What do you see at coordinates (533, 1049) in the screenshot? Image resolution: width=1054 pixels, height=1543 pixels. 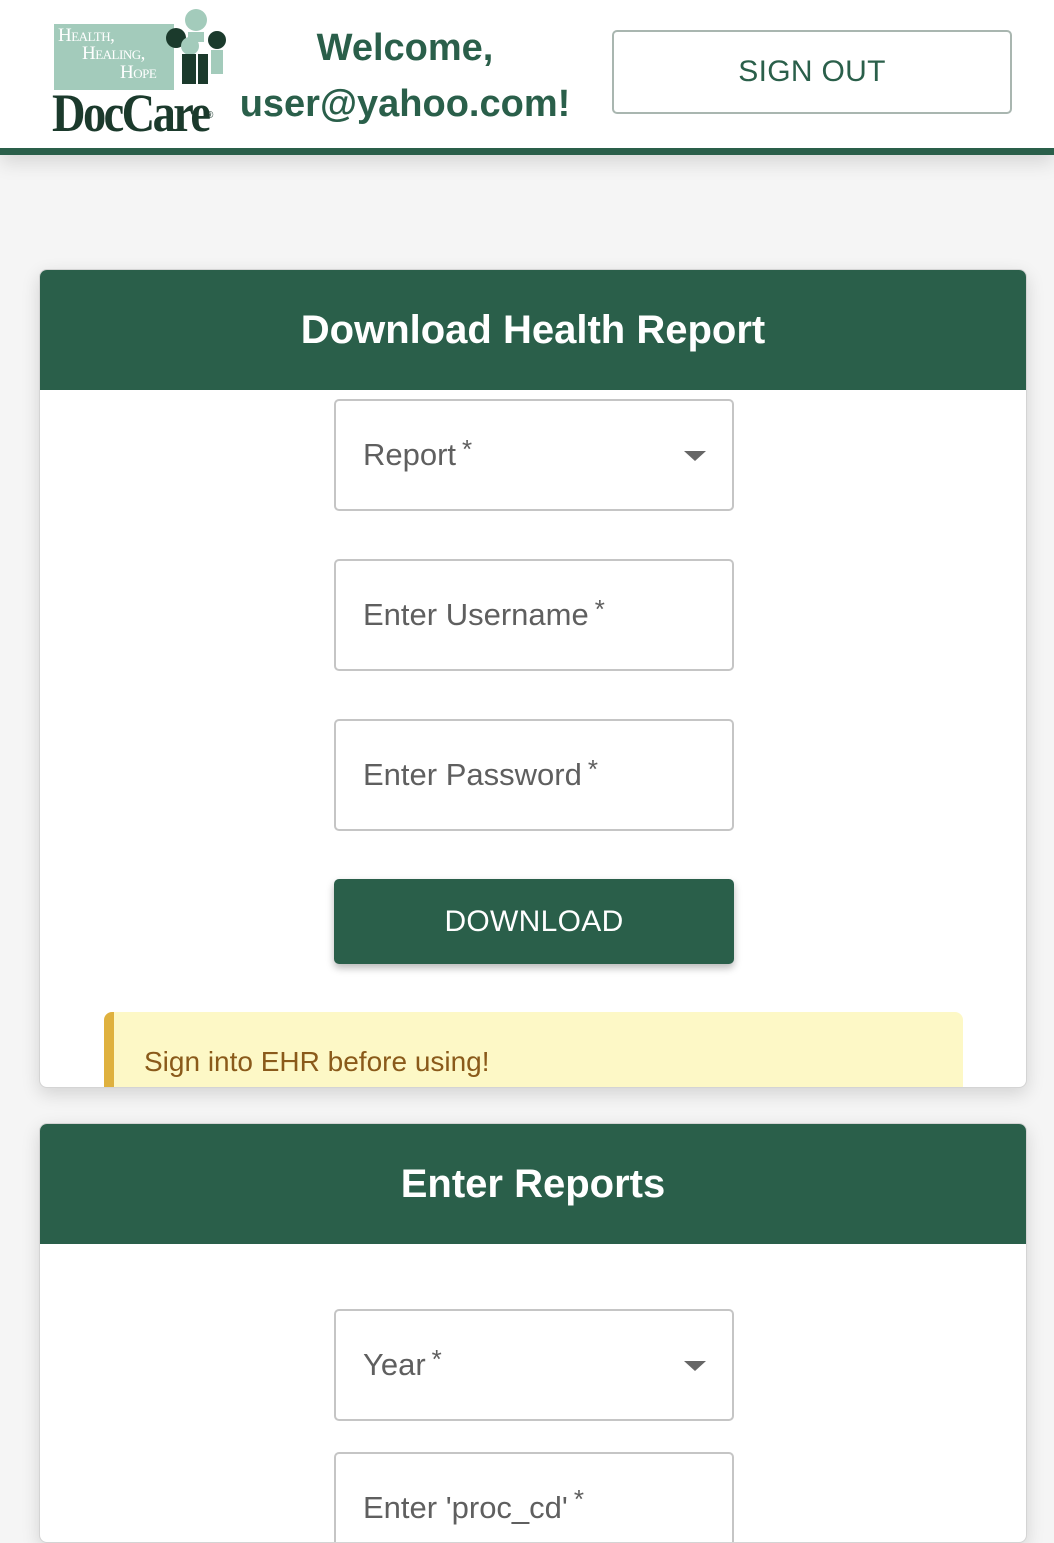 I see `ehr-warning-alert: Sign into EHR before using!` at bounding box center [533, 1049].